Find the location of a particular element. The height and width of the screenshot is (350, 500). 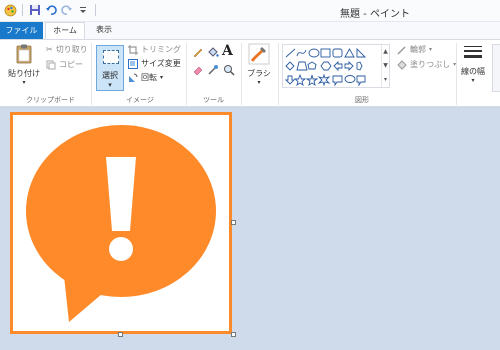

size-button: 線の幅 ▾ is located at coordinates (473, 67).